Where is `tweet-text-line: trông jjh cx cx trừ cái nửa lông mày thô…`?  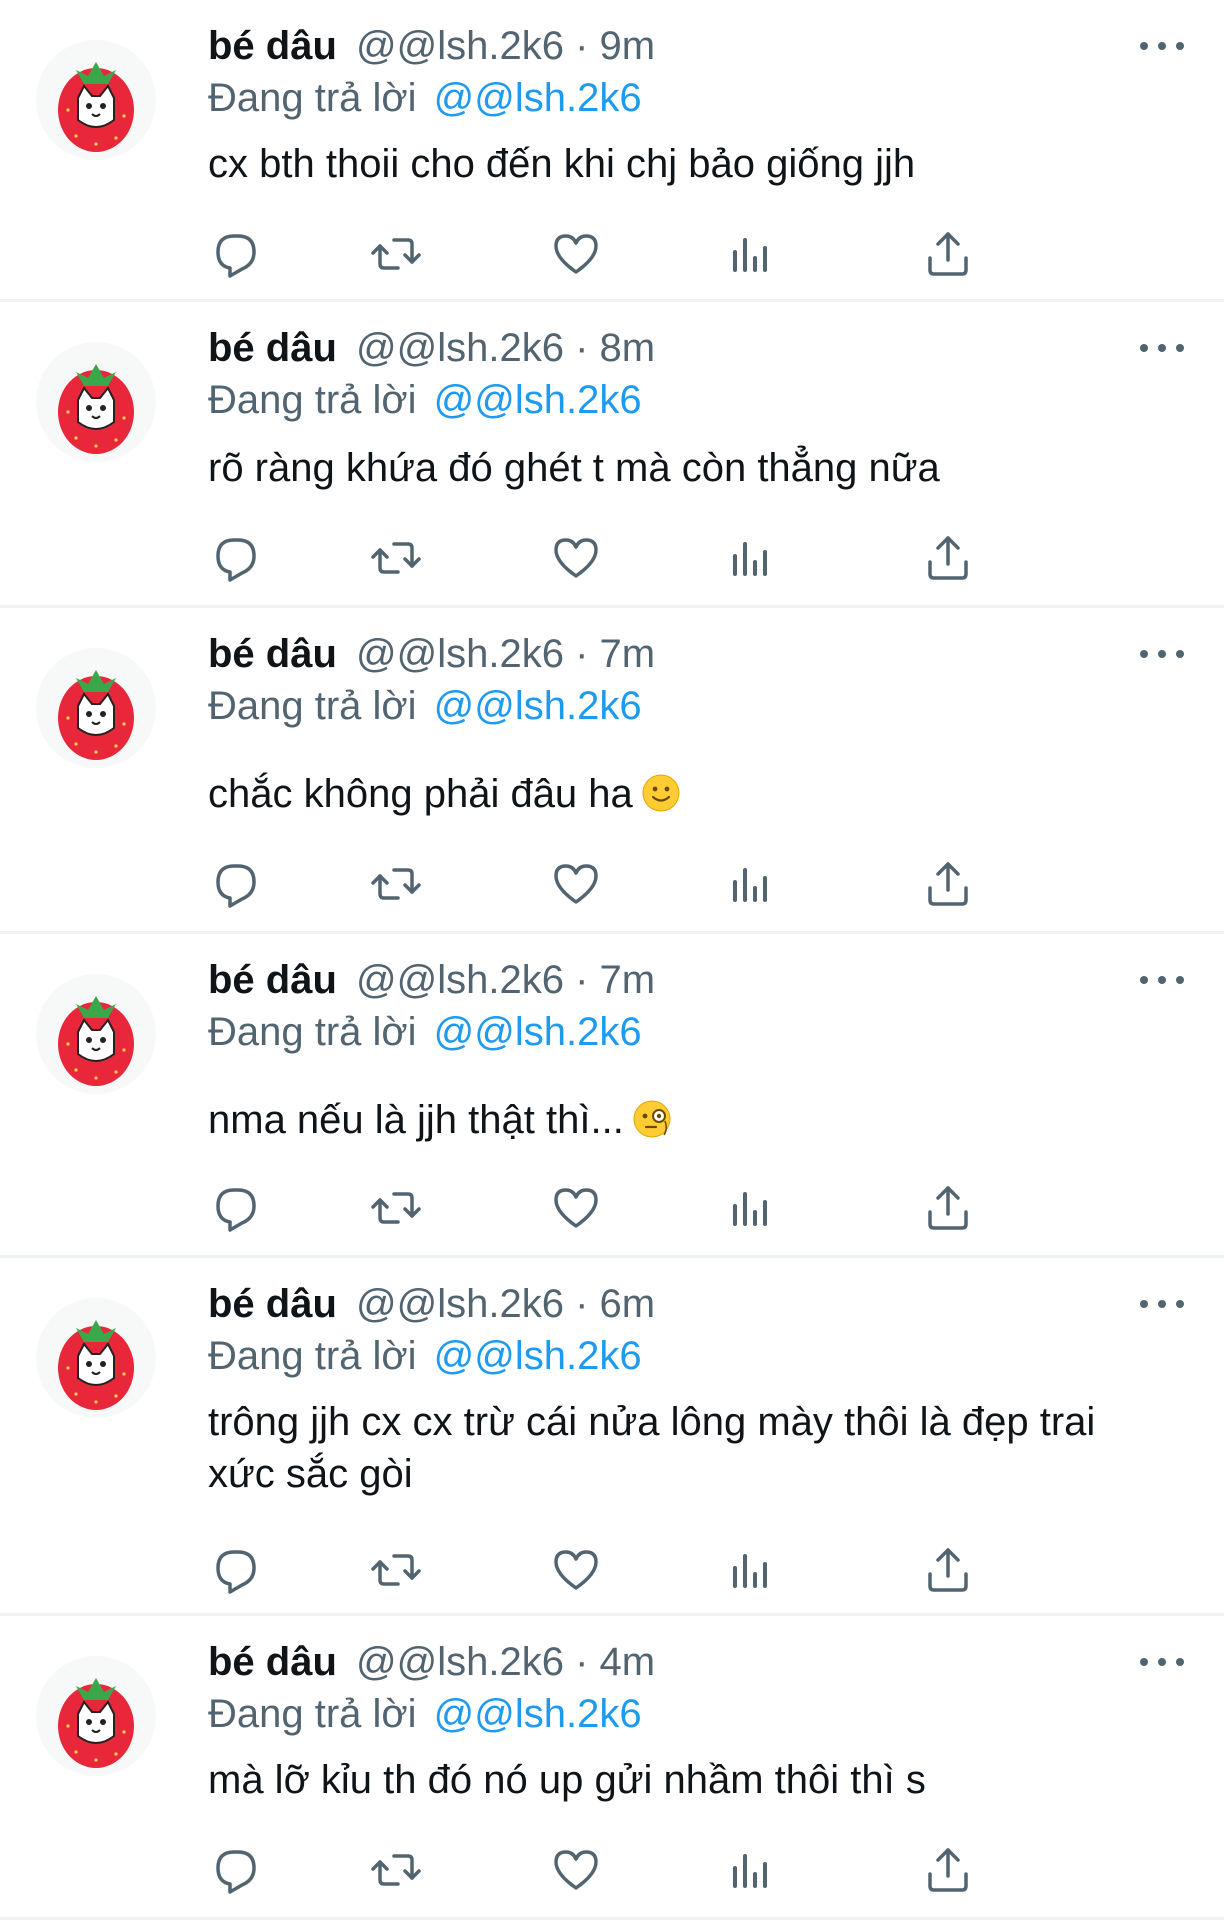 tweet-text-line: trông jjh cx cx trừ cái nửa lông mày thô… is located at coordinates (652, 1422).